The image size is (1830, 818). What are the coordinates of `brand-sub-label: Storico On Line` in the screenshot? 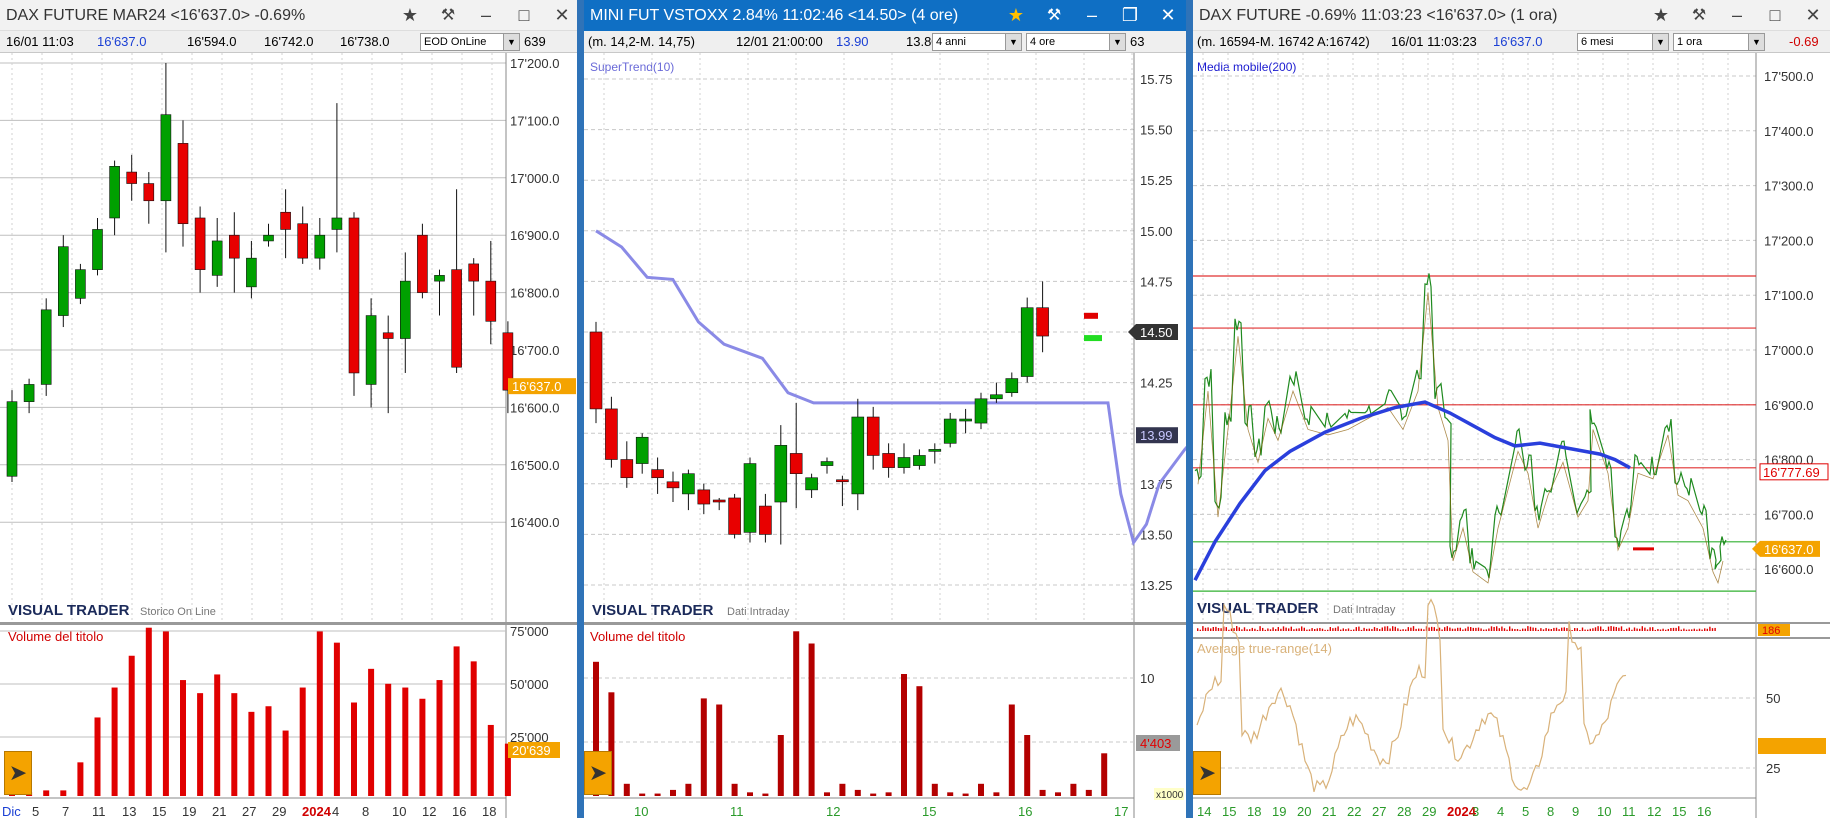 It's located at (178, 612).